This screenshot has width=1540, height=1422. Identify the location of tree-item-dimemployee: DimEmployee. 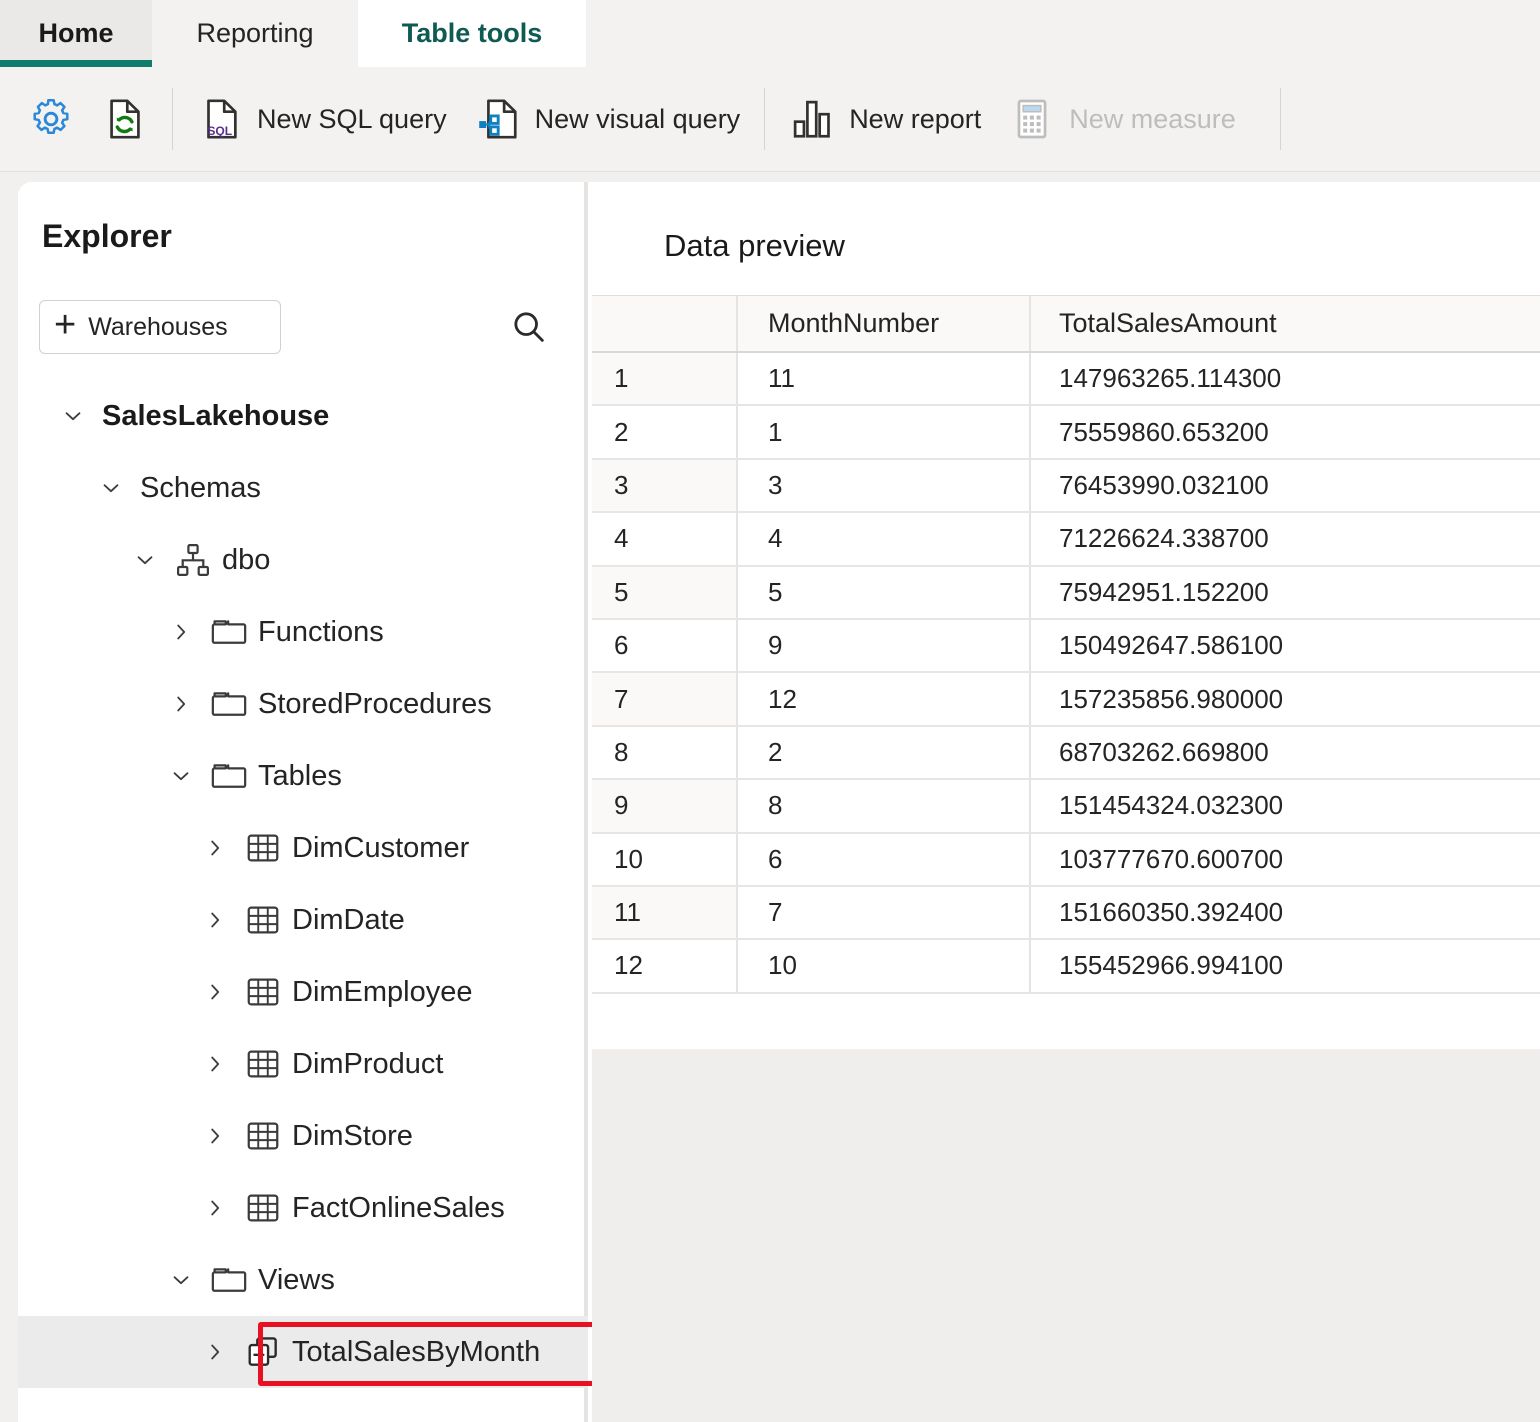
(303, 992).